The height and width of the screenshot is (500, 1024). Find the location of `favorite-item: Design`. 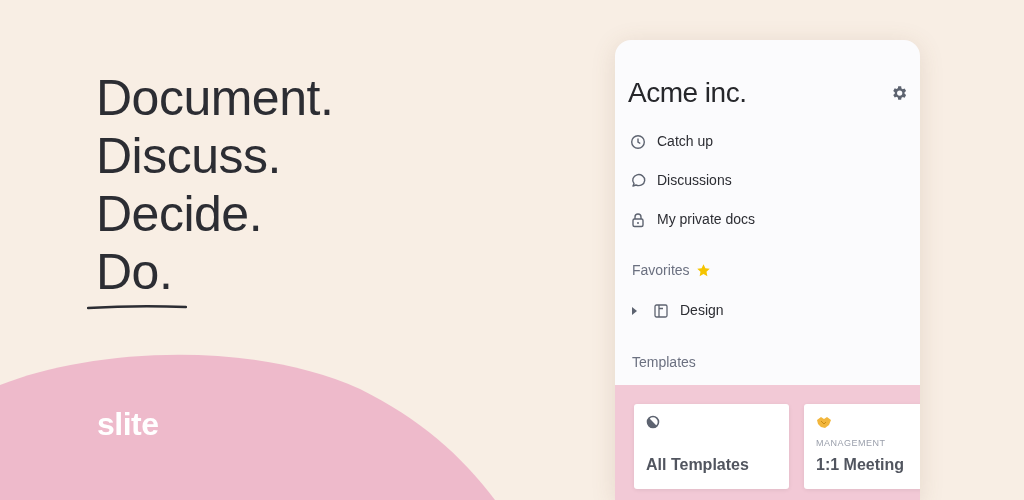

favorite-item: Design is located at coordinates (678, 310).